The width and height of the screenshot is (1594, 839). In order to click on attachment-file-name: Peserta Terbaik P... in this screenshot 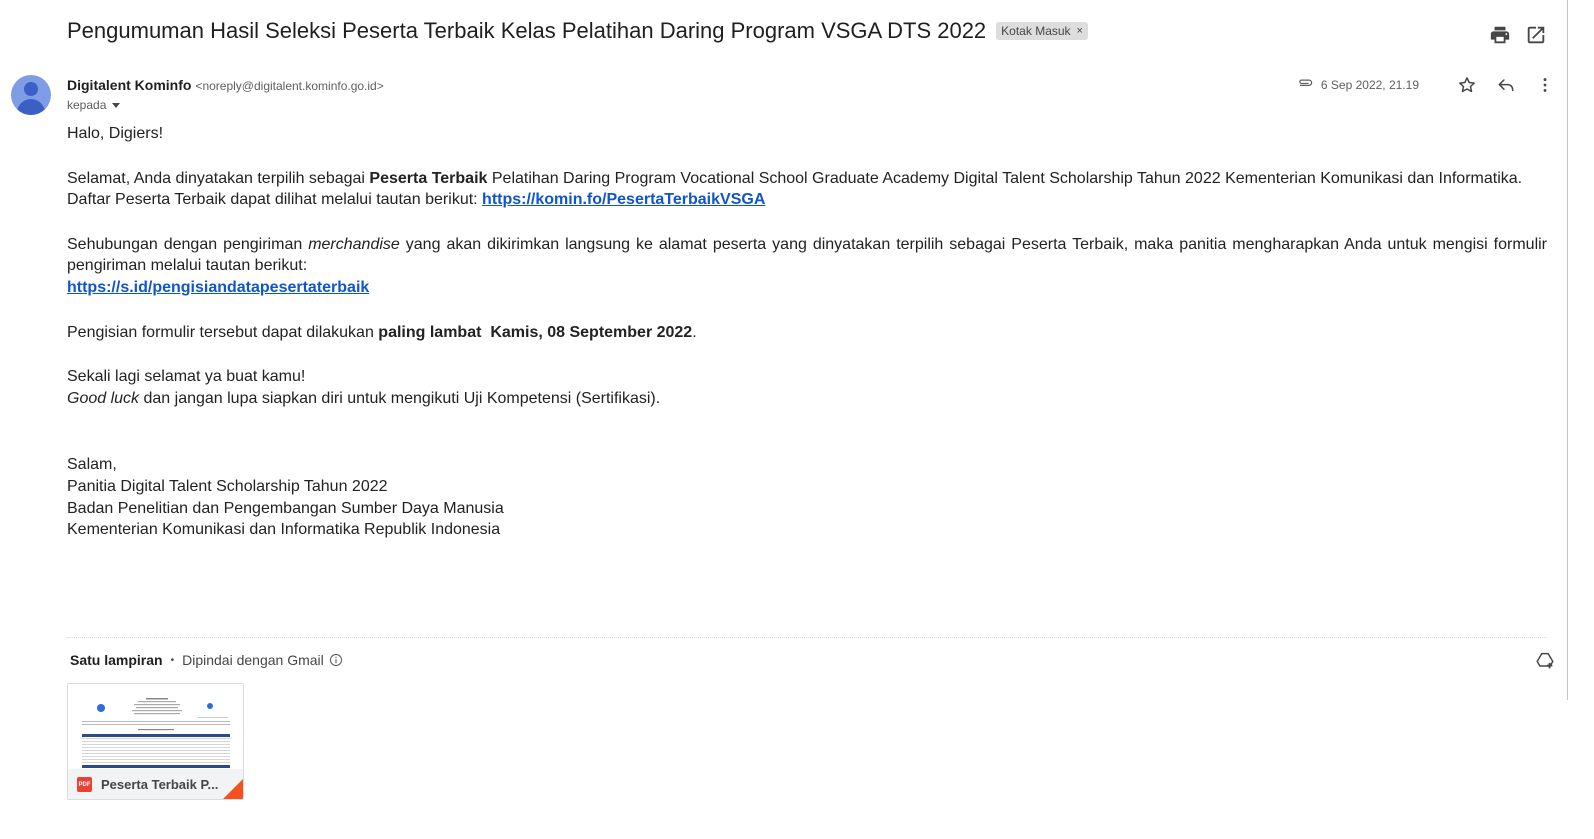, I will do `click(160, 784)`.